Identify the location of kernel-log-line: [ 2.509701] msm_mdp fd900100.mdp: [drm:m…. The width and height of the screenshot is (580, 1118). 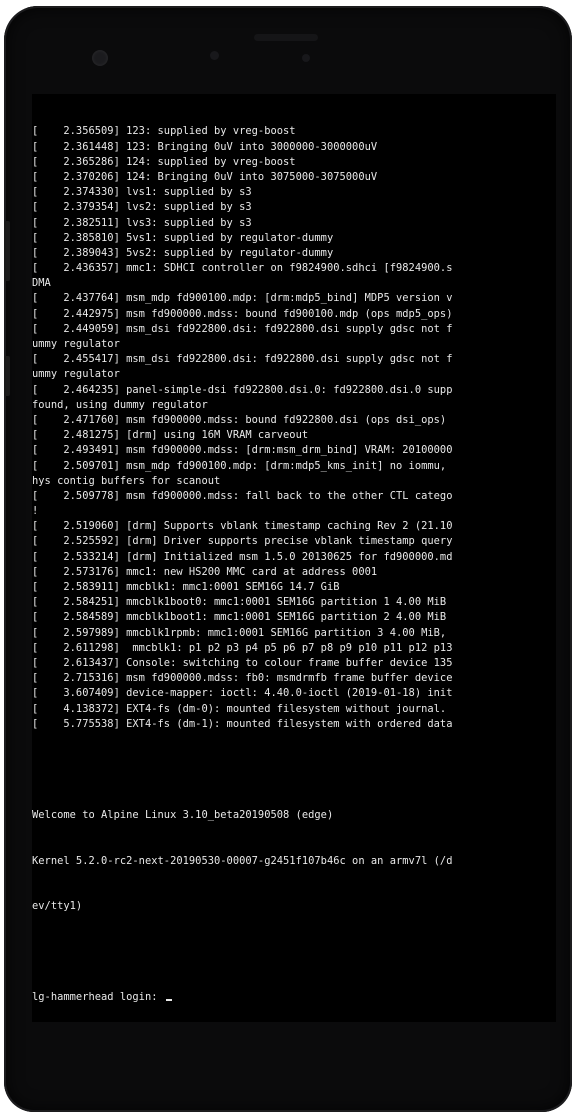
(239, 465).